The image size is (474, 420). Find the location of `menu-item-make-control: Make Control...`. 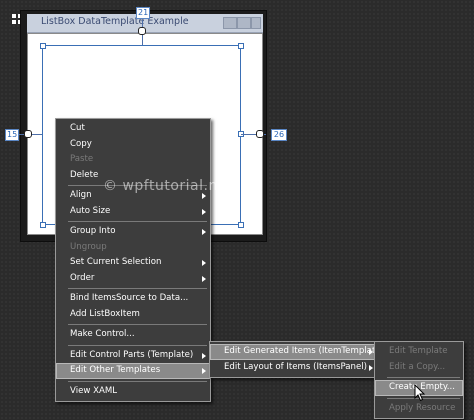

menu-item-make-control: Make Control... is located at coordinates (133, 335).